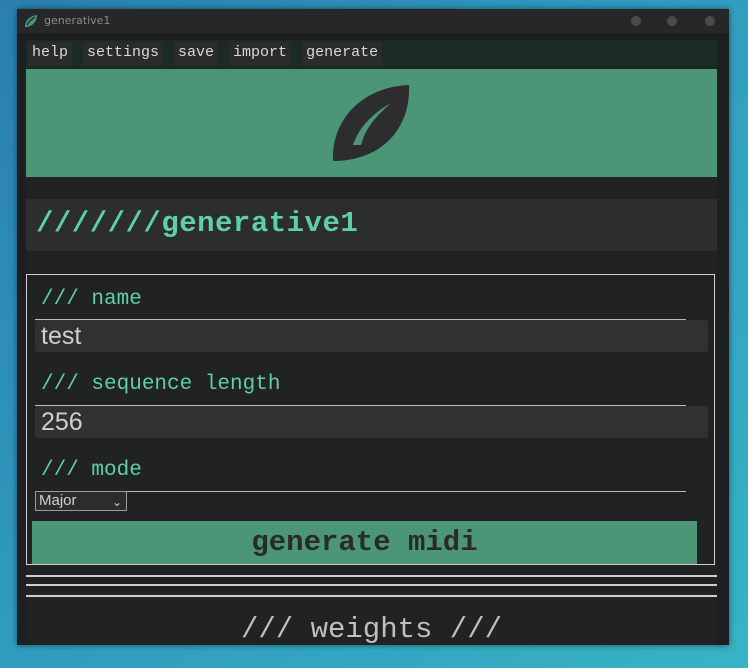  I want to click on sequence-length-label: /// sequence length, so click(161, 384).